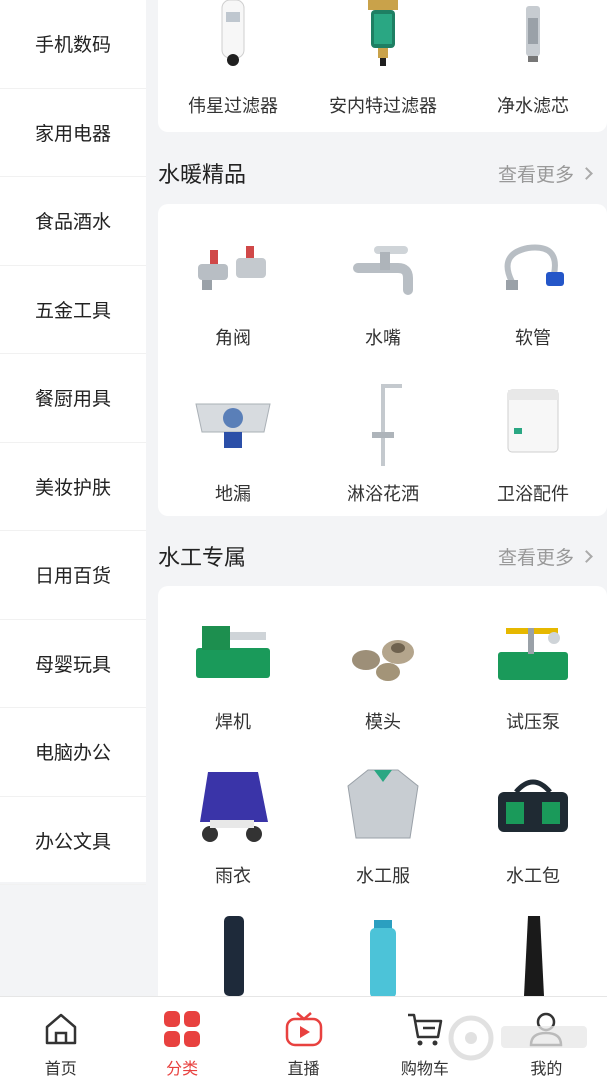 The image size is (607, 1080). What do you see at coordinates (533, 494) in the screenshot?
I see `product-label: 卫浴配件` at bounding box center [533, 494].